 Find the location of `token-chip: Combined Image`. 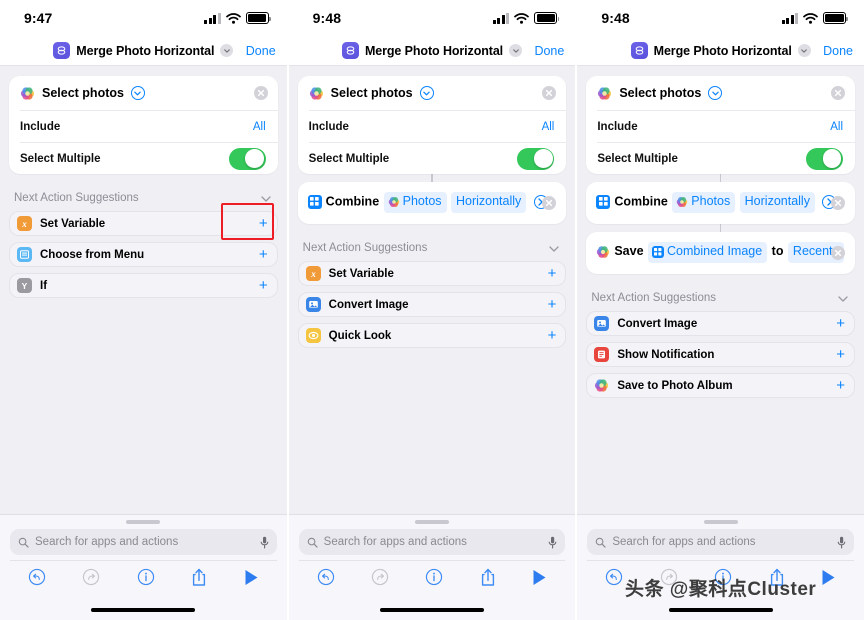

token-chip: Combined Image is located at coordinates (708, 252).